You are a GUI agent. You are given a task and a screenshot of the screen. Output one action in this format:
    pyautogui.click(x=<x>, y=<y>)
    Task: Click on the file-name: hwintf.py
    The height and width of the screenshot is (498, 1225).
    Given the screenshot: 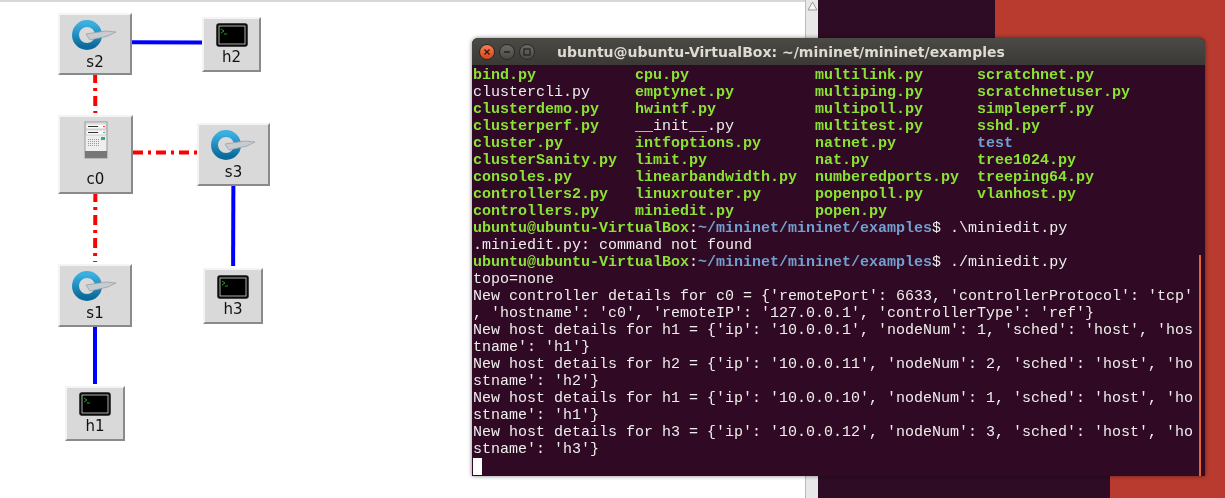 What is the action you would take?
    pyautogui.click(x=676, y=109)
    